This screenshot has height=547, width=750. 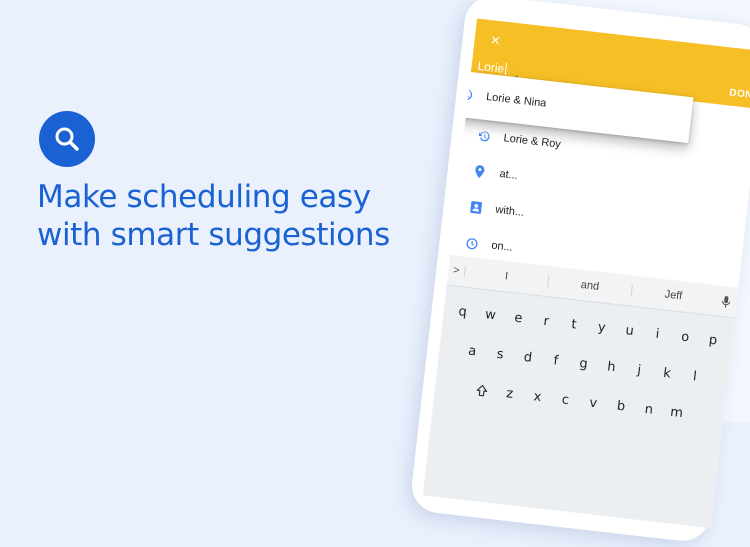 I want to click on search-icon, so click(x=67, y=139).